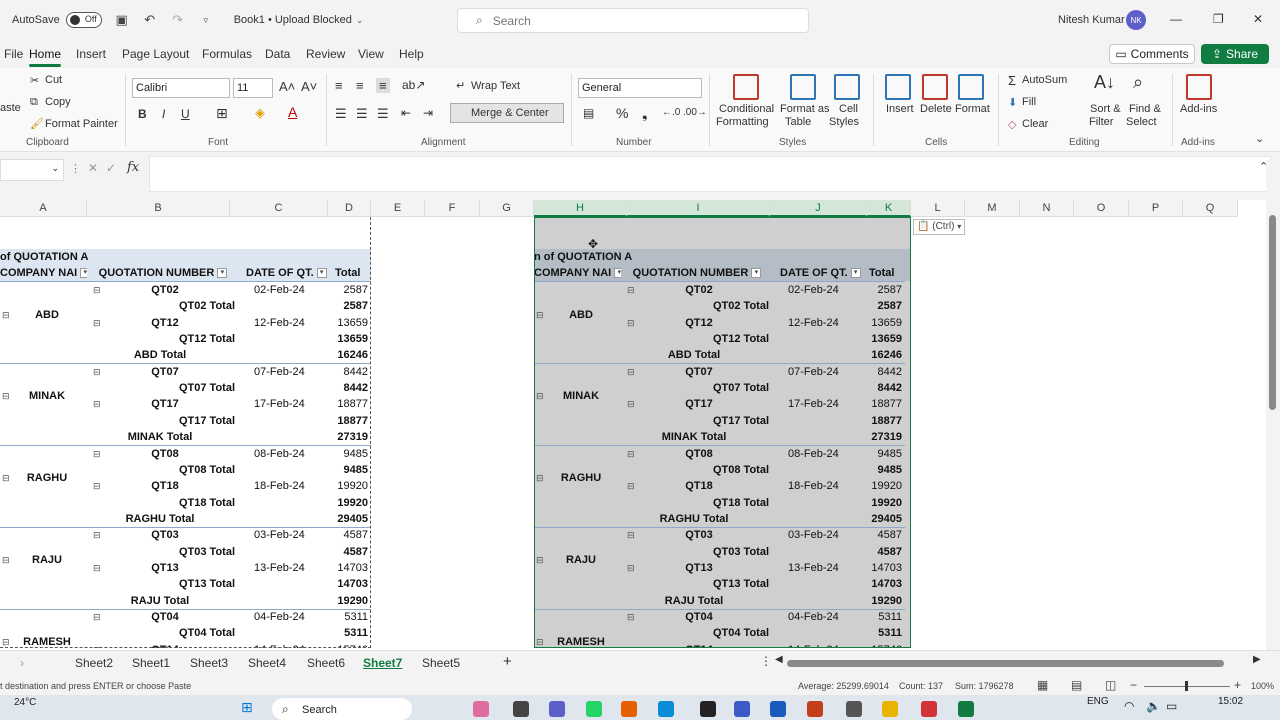 This screenshot has width=1280, height=720. Describe the element at coordinates (43, 273) in the screenshot. I see `left-pivot-company-header: COMPANY NAI ▾` at that location.